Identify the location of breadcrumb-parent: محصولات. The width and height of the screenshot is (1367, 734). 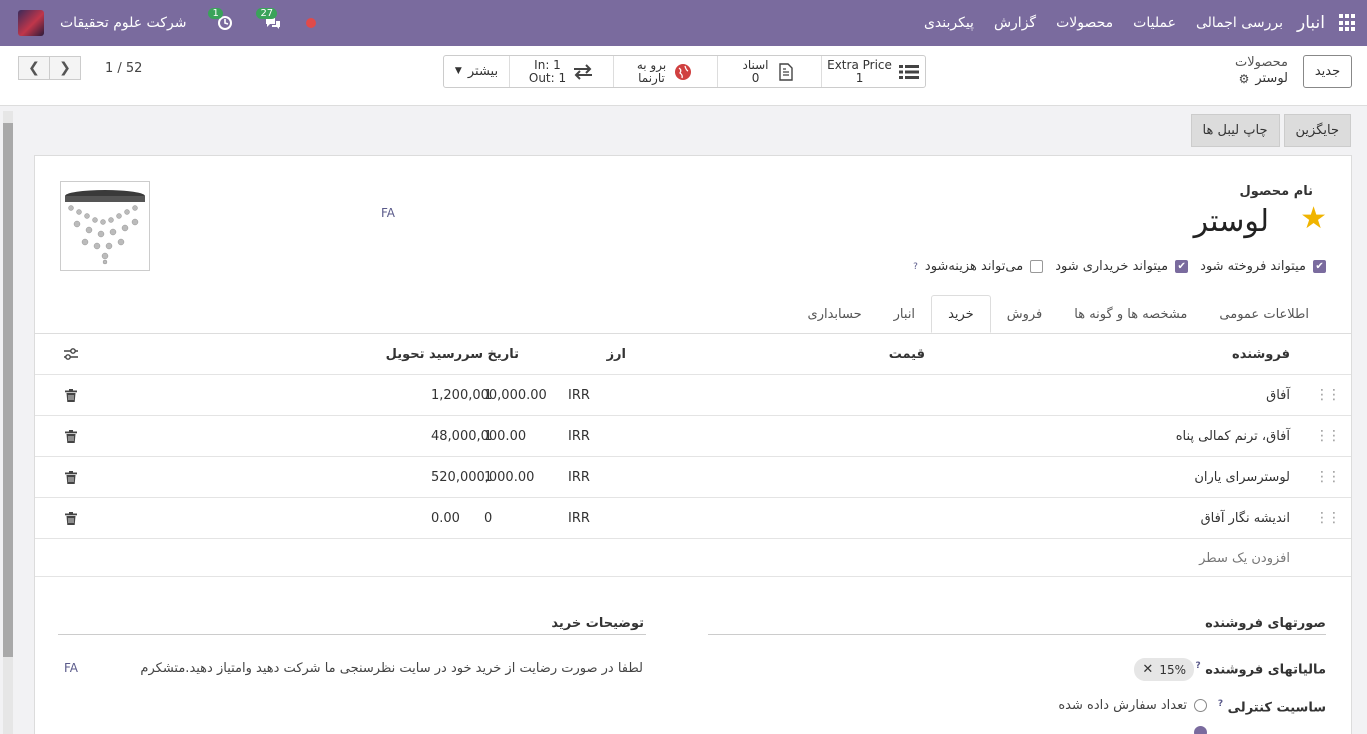
(1261, 63).